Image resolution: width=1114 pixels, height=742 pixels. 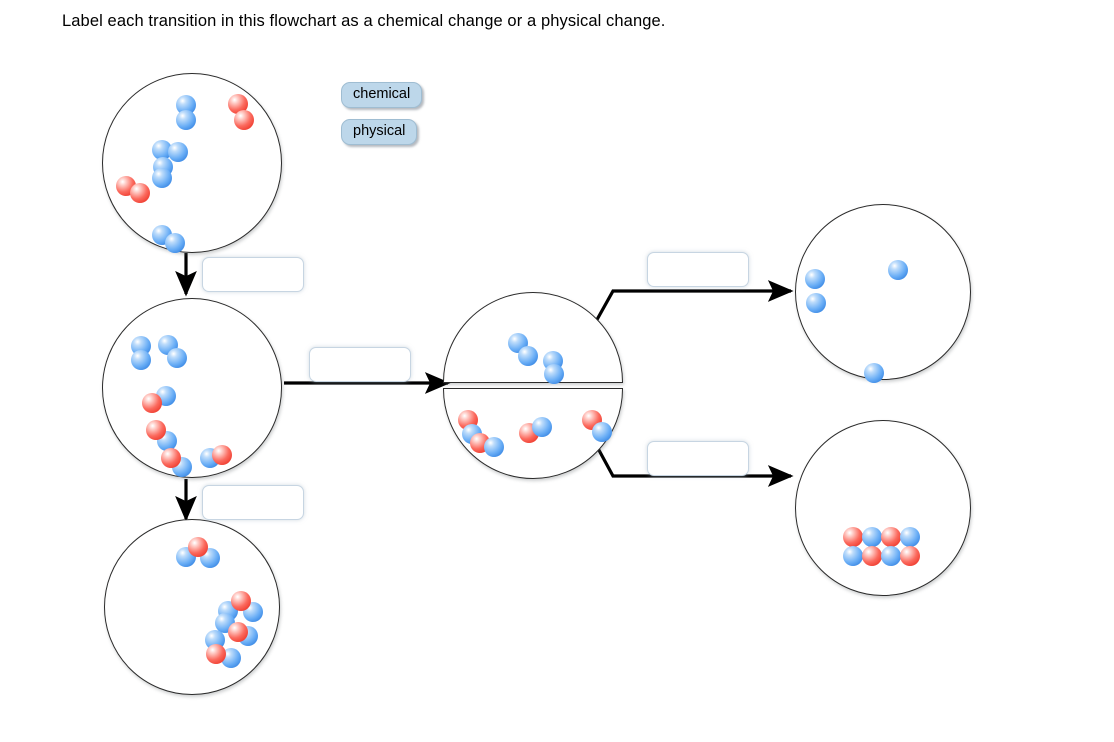 What do you see at coordinates (883, 508) in the screenshot?
I see `circle-5-solid-lattice` at bounding box center [883, 508].